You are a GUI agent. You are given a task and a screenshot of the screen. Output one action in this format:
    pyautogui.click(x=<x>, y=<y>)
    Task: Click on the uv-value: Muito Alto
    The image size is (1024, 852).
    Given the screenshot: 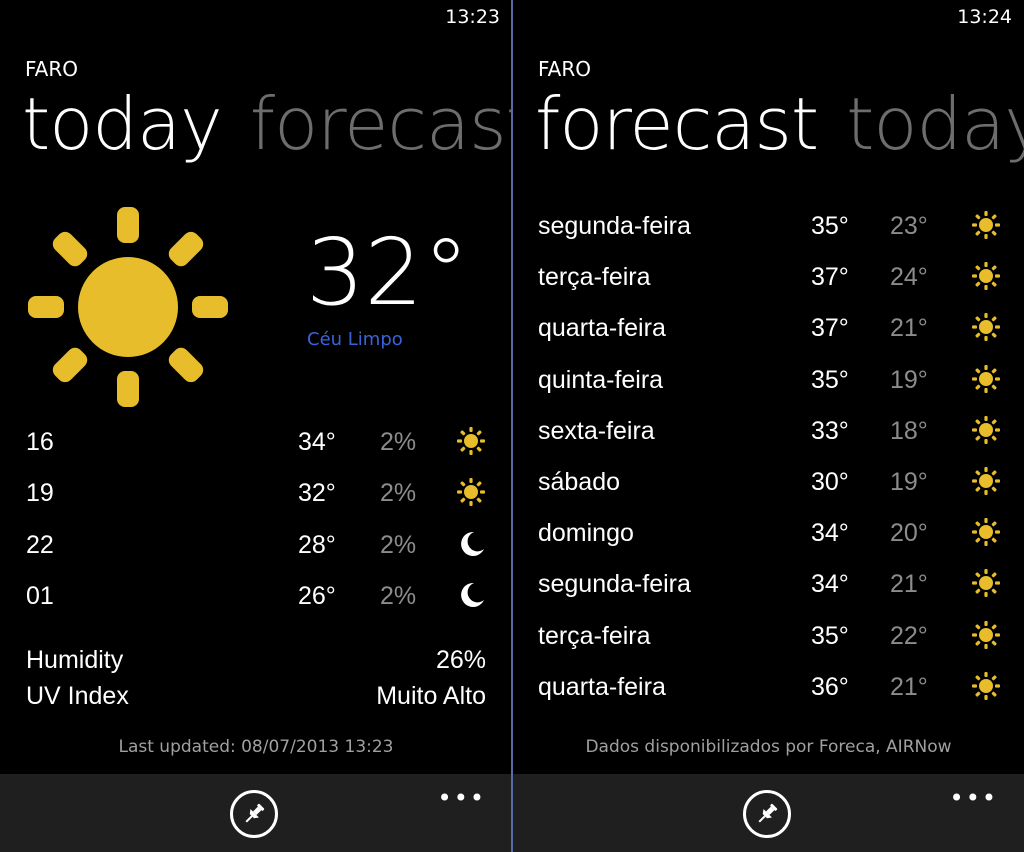 What is the action you would take?
    pyautogui.click(x=431, y=696)
    